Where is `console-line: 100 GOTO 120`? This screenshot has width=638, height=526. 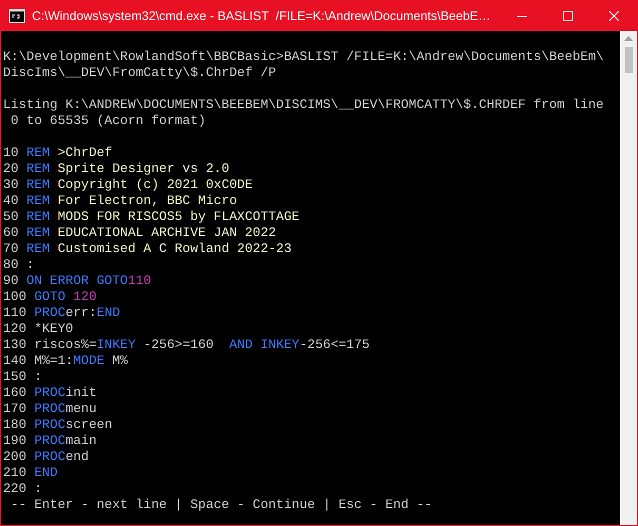
console-line: 100 GOTO 120 is located at coordinates (50, 297).